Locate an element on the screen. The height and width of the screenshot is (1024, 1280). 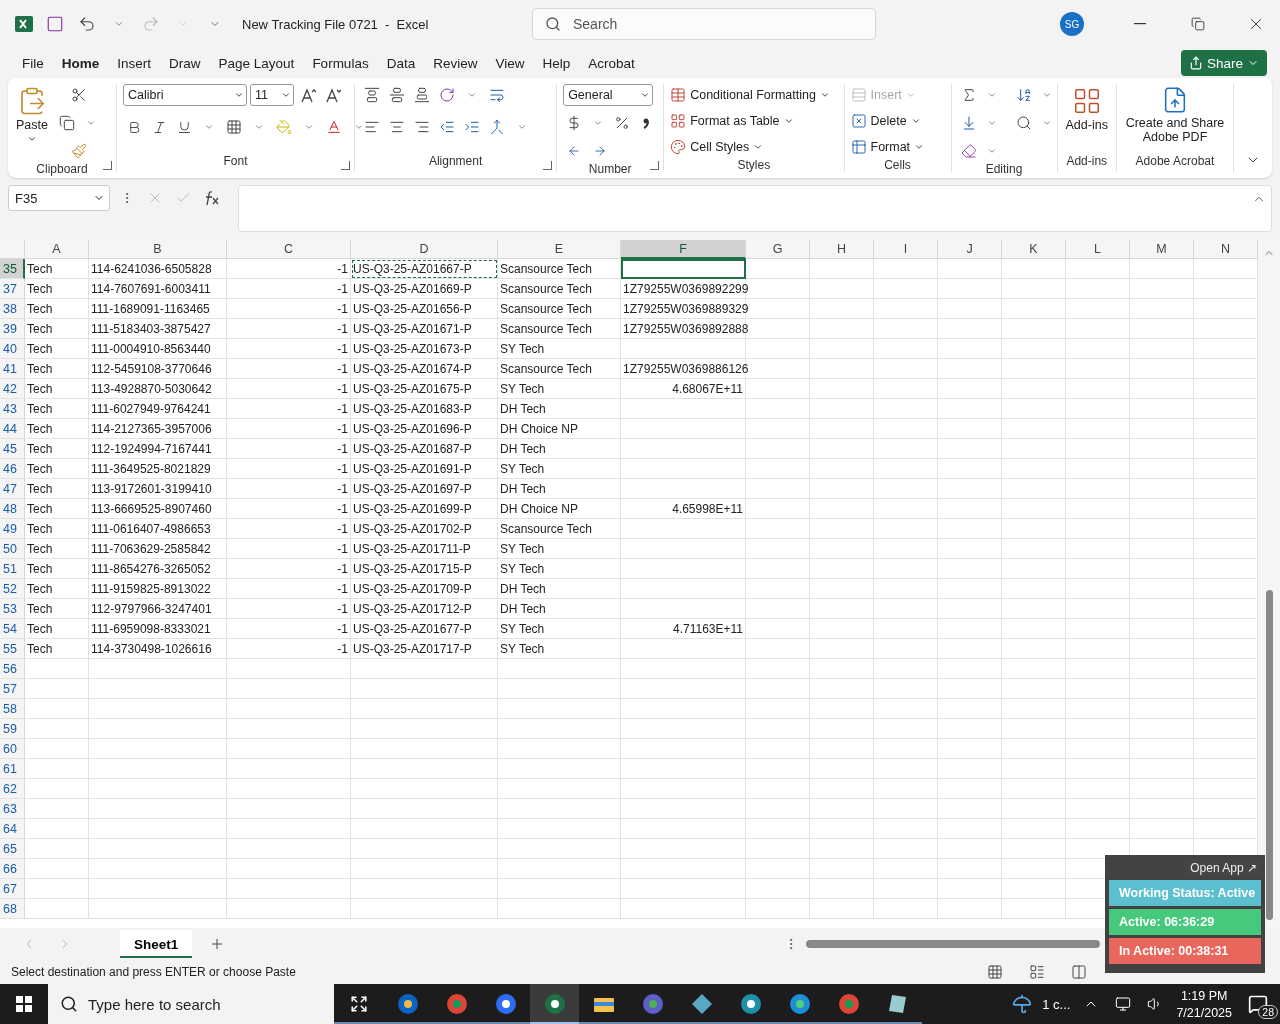
table-cell: 111-8654276-3265052 is located at coordinates (158, 569).